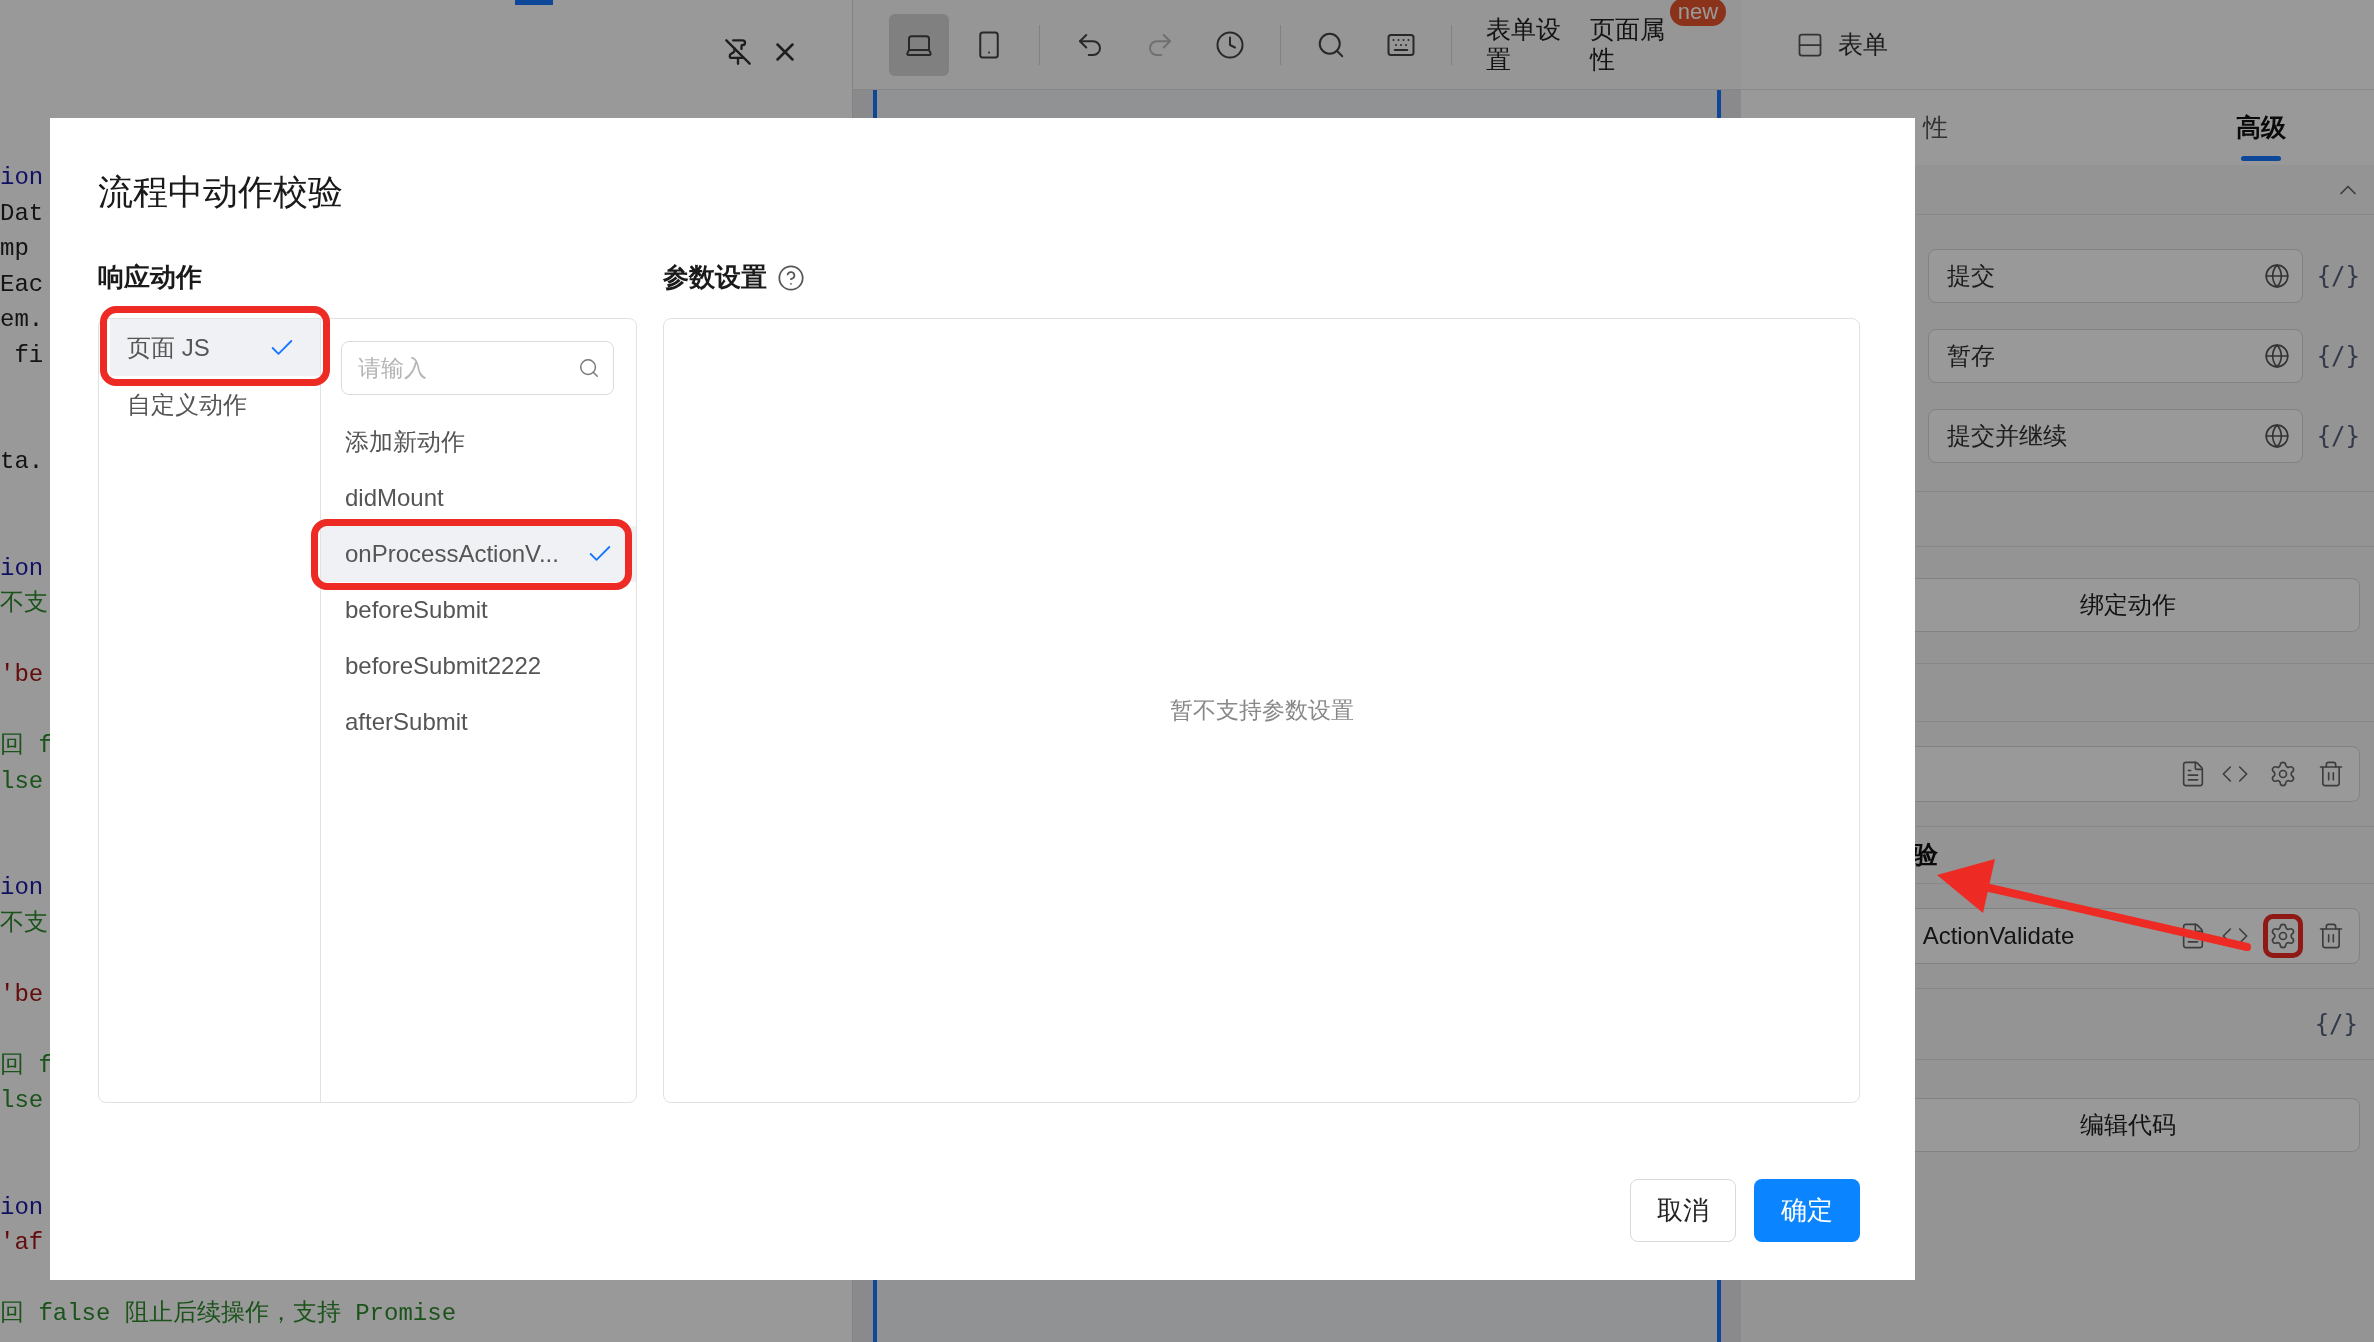  What do you see at coordinates (478, 666) in the screenshot?
I see `action-item: beforeSubmit2222` at bounding box center [478, 666].